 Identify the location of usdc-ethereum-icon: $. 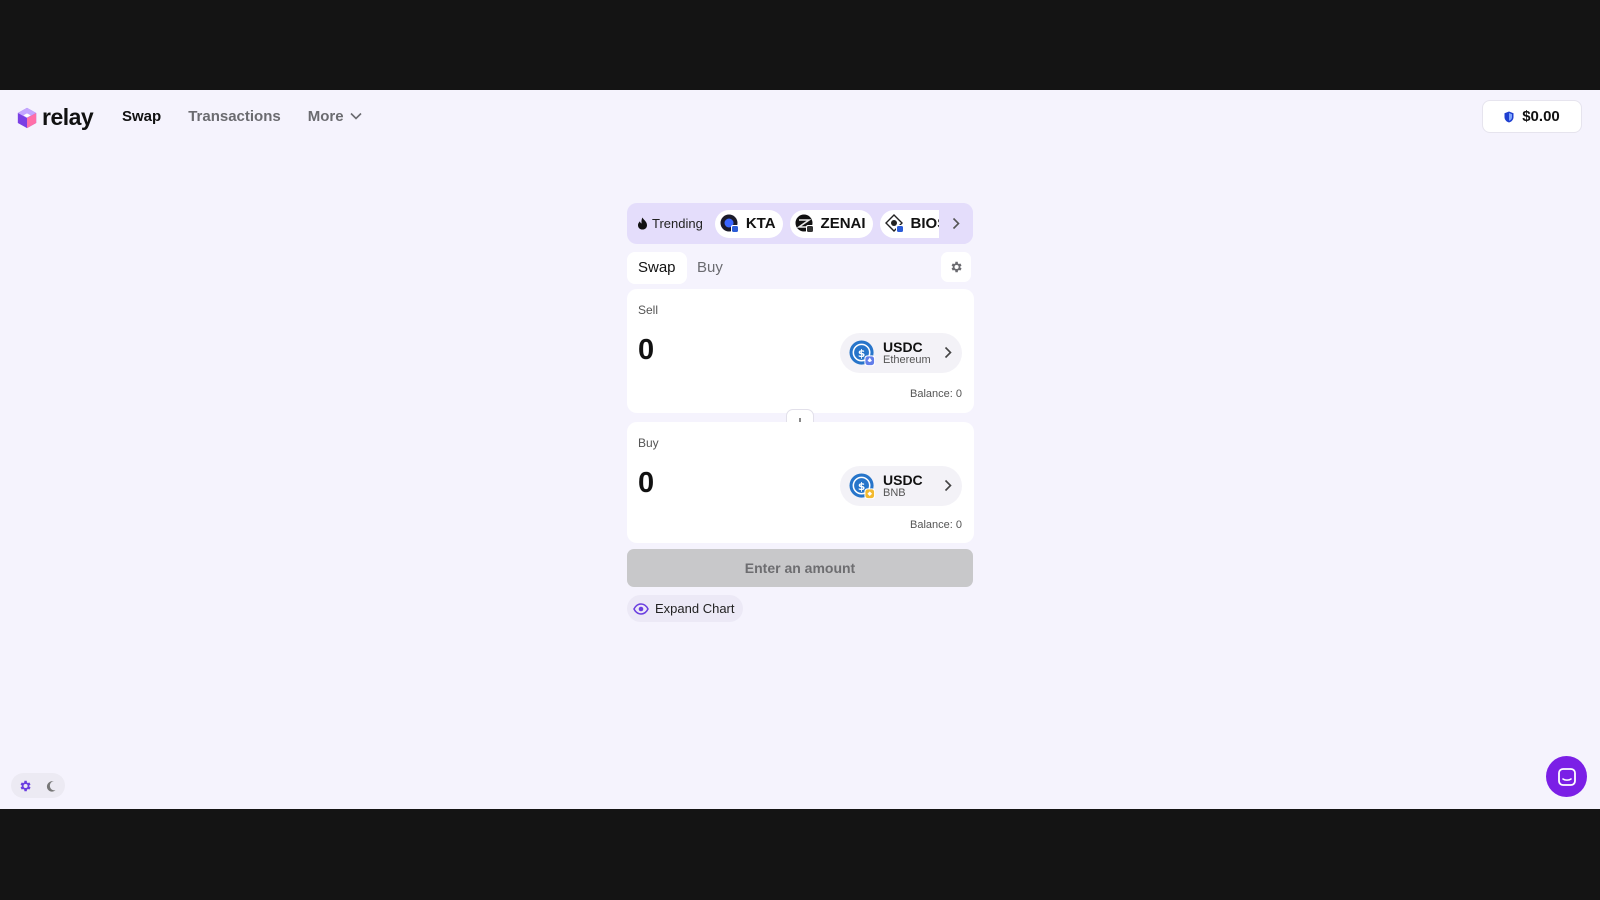
(862, 352).